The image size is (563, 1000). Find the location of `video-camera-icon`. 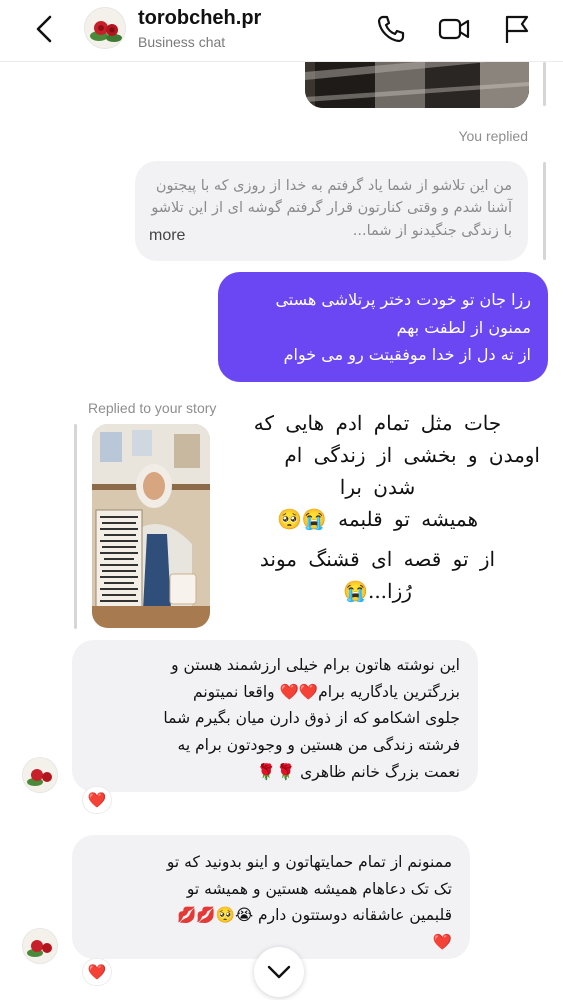

video-camera-icon is located at coordinates (454, 29).